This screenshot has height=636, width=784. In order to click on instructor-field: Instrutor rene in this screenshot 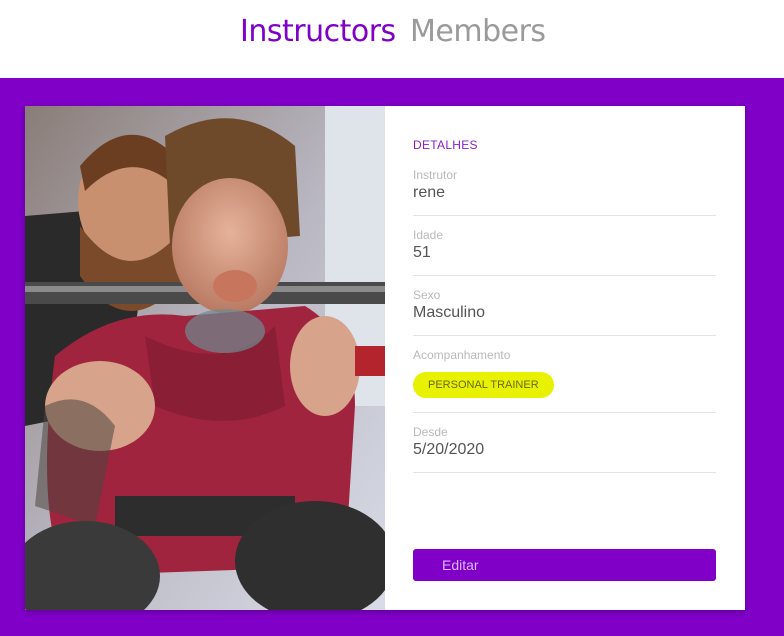, I will do `click(564, 192)`.